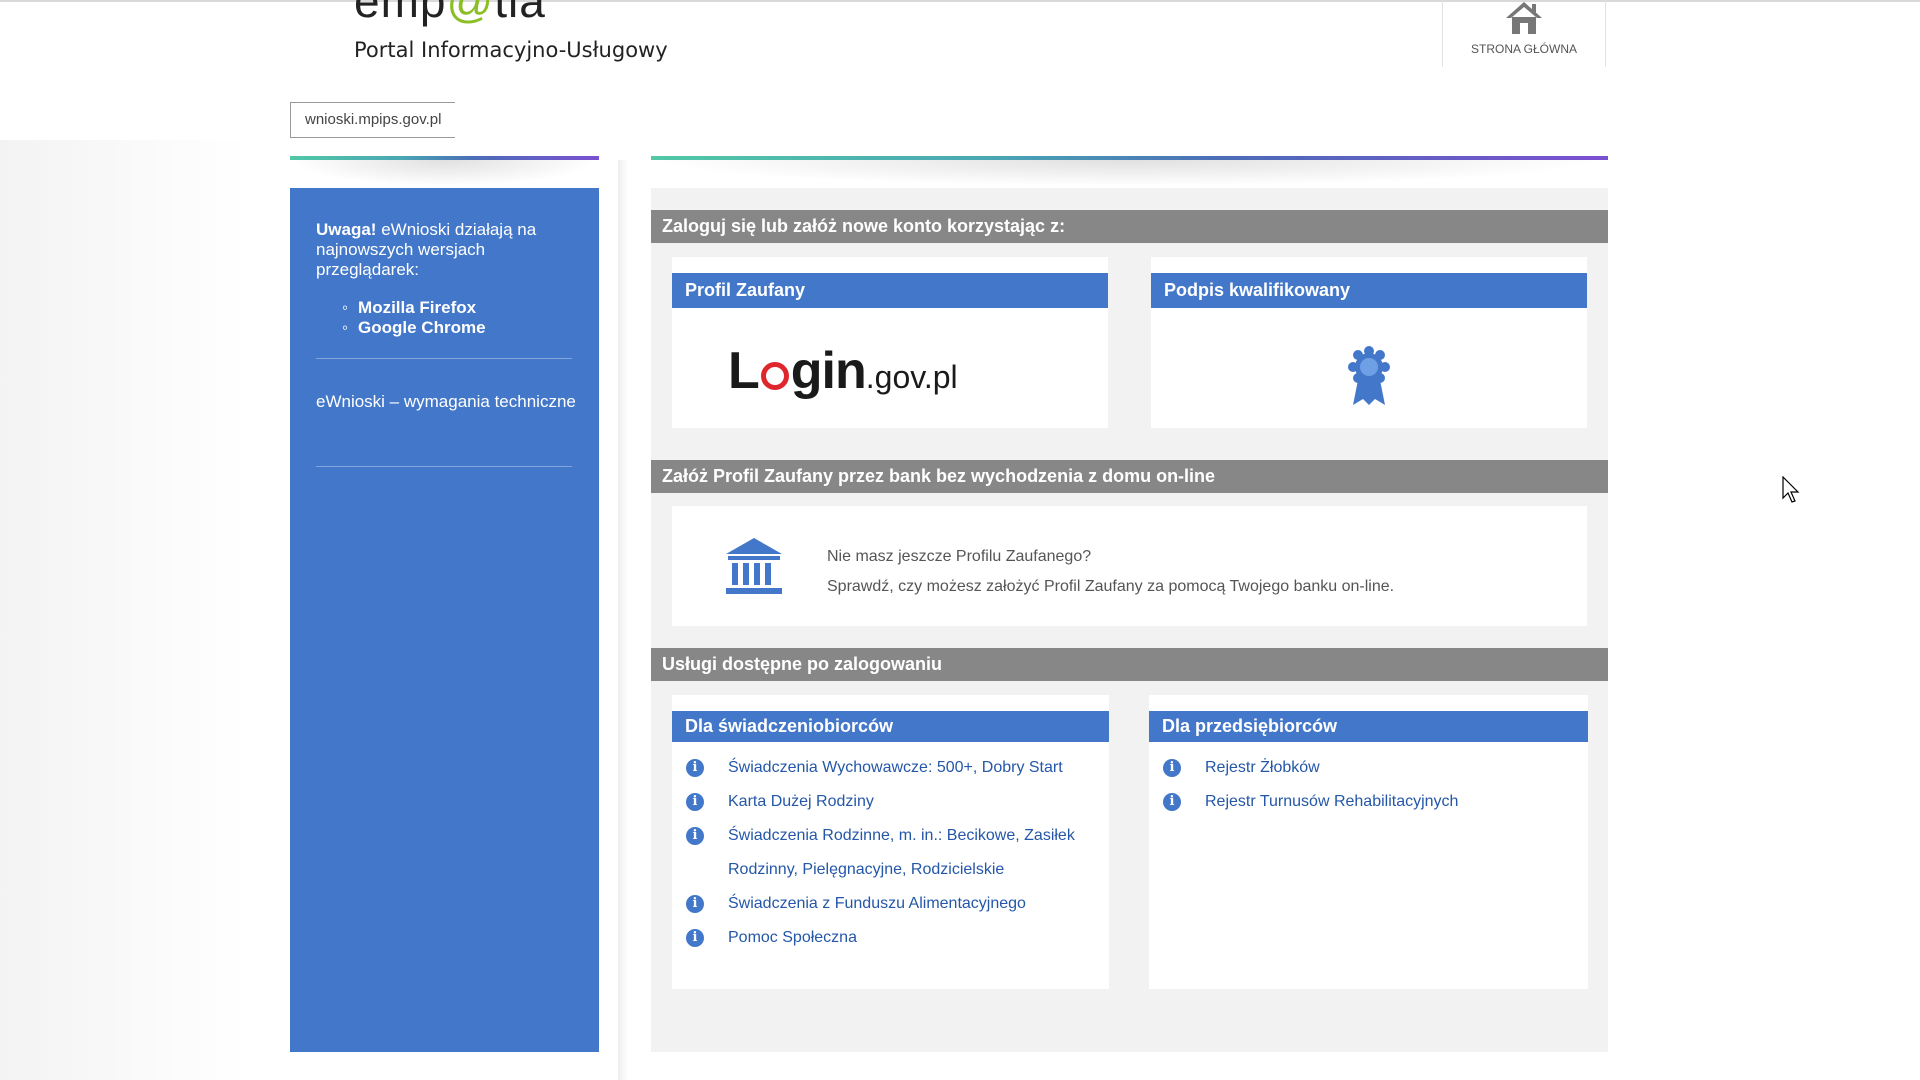  I want to click on beneficiaries-title: Dla świadczeniobiorców, so click(890, 726).